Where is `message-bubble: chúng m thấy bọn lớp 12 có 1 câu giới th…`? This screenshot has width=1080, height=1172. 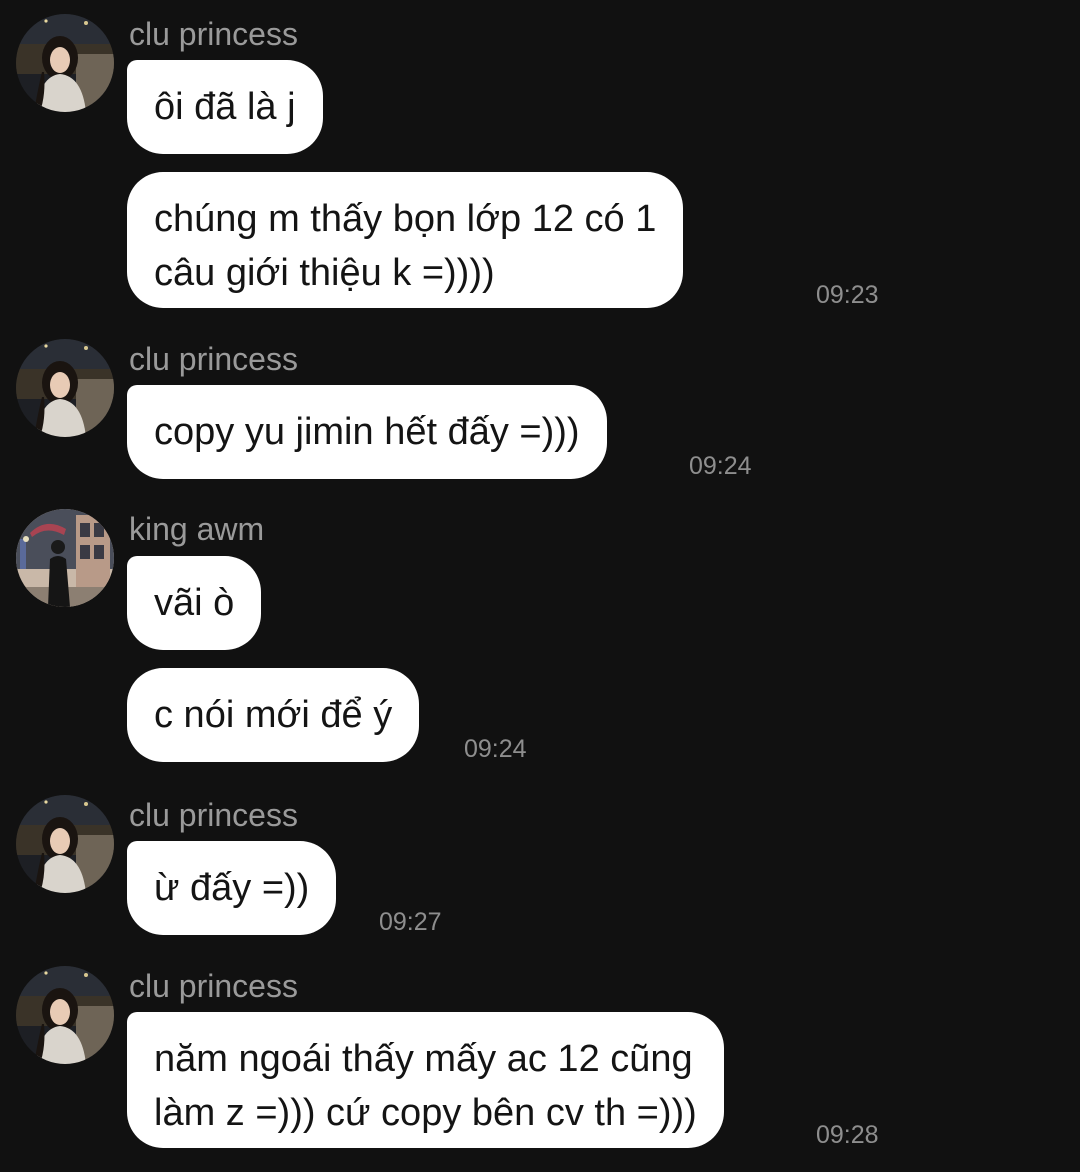 message-bubble: chúng m thấy bọn lớp 12 có 1 câu giới th… is located at coordinates (405, 240).